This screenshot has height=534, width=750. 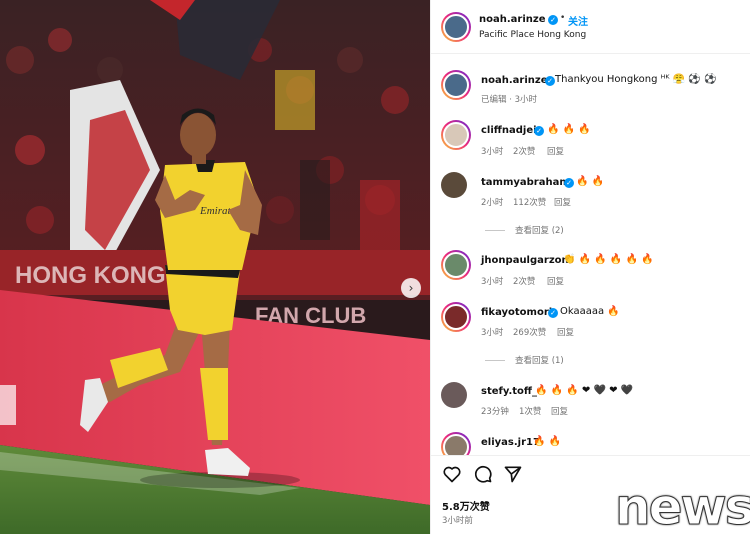 I want to click on comment-text: 🔥 🔥 🔥, so click(x=569, y=129).